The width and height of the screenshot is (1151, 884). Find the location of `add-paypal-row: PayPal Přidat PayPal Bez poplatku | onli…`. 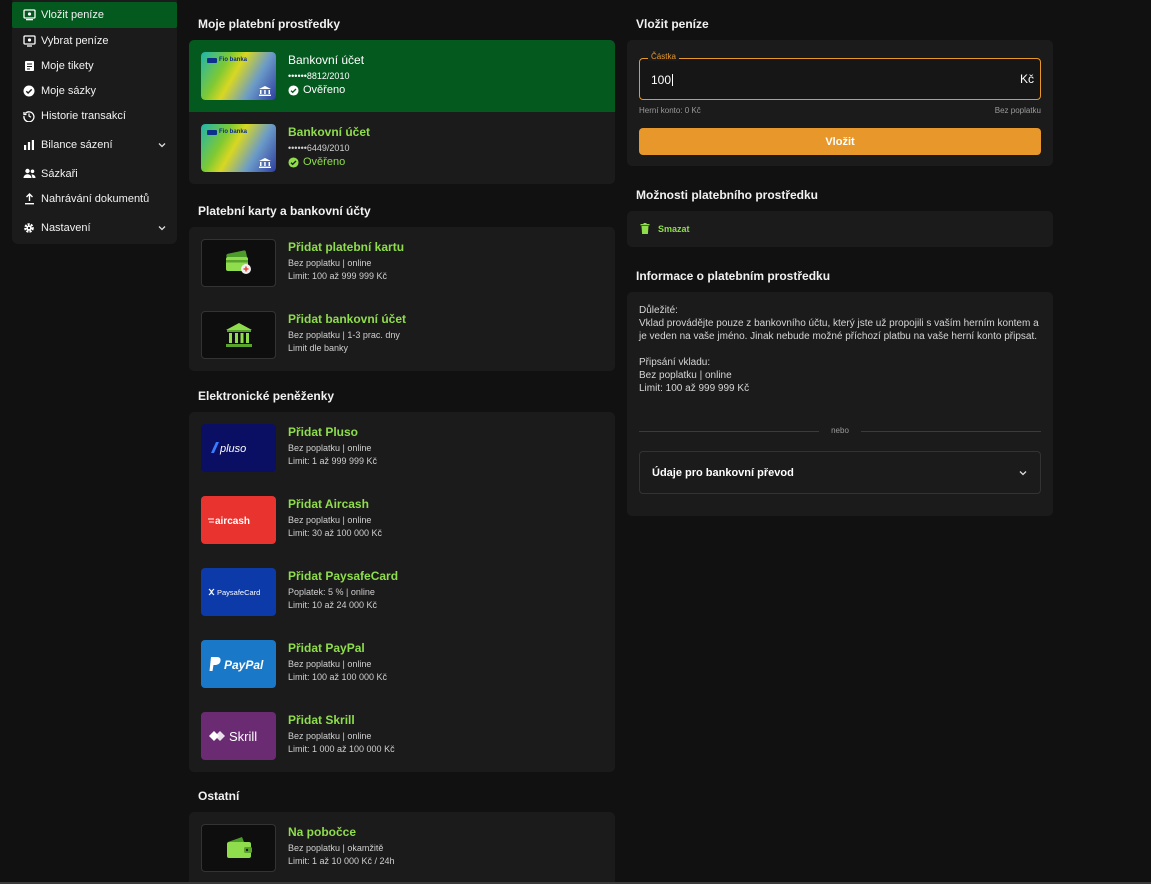

add-paypal-row: PayPal Přidat PayPal Bez poplatku | onli… is located at coordinates (402, 664).